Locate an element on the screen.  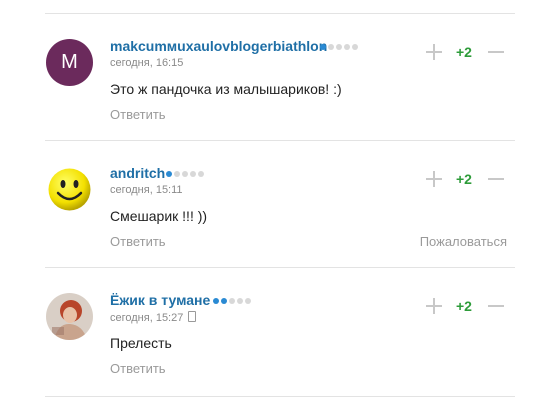
comment-time: сегодня, 15:27 is located at coordinates (153, 317).